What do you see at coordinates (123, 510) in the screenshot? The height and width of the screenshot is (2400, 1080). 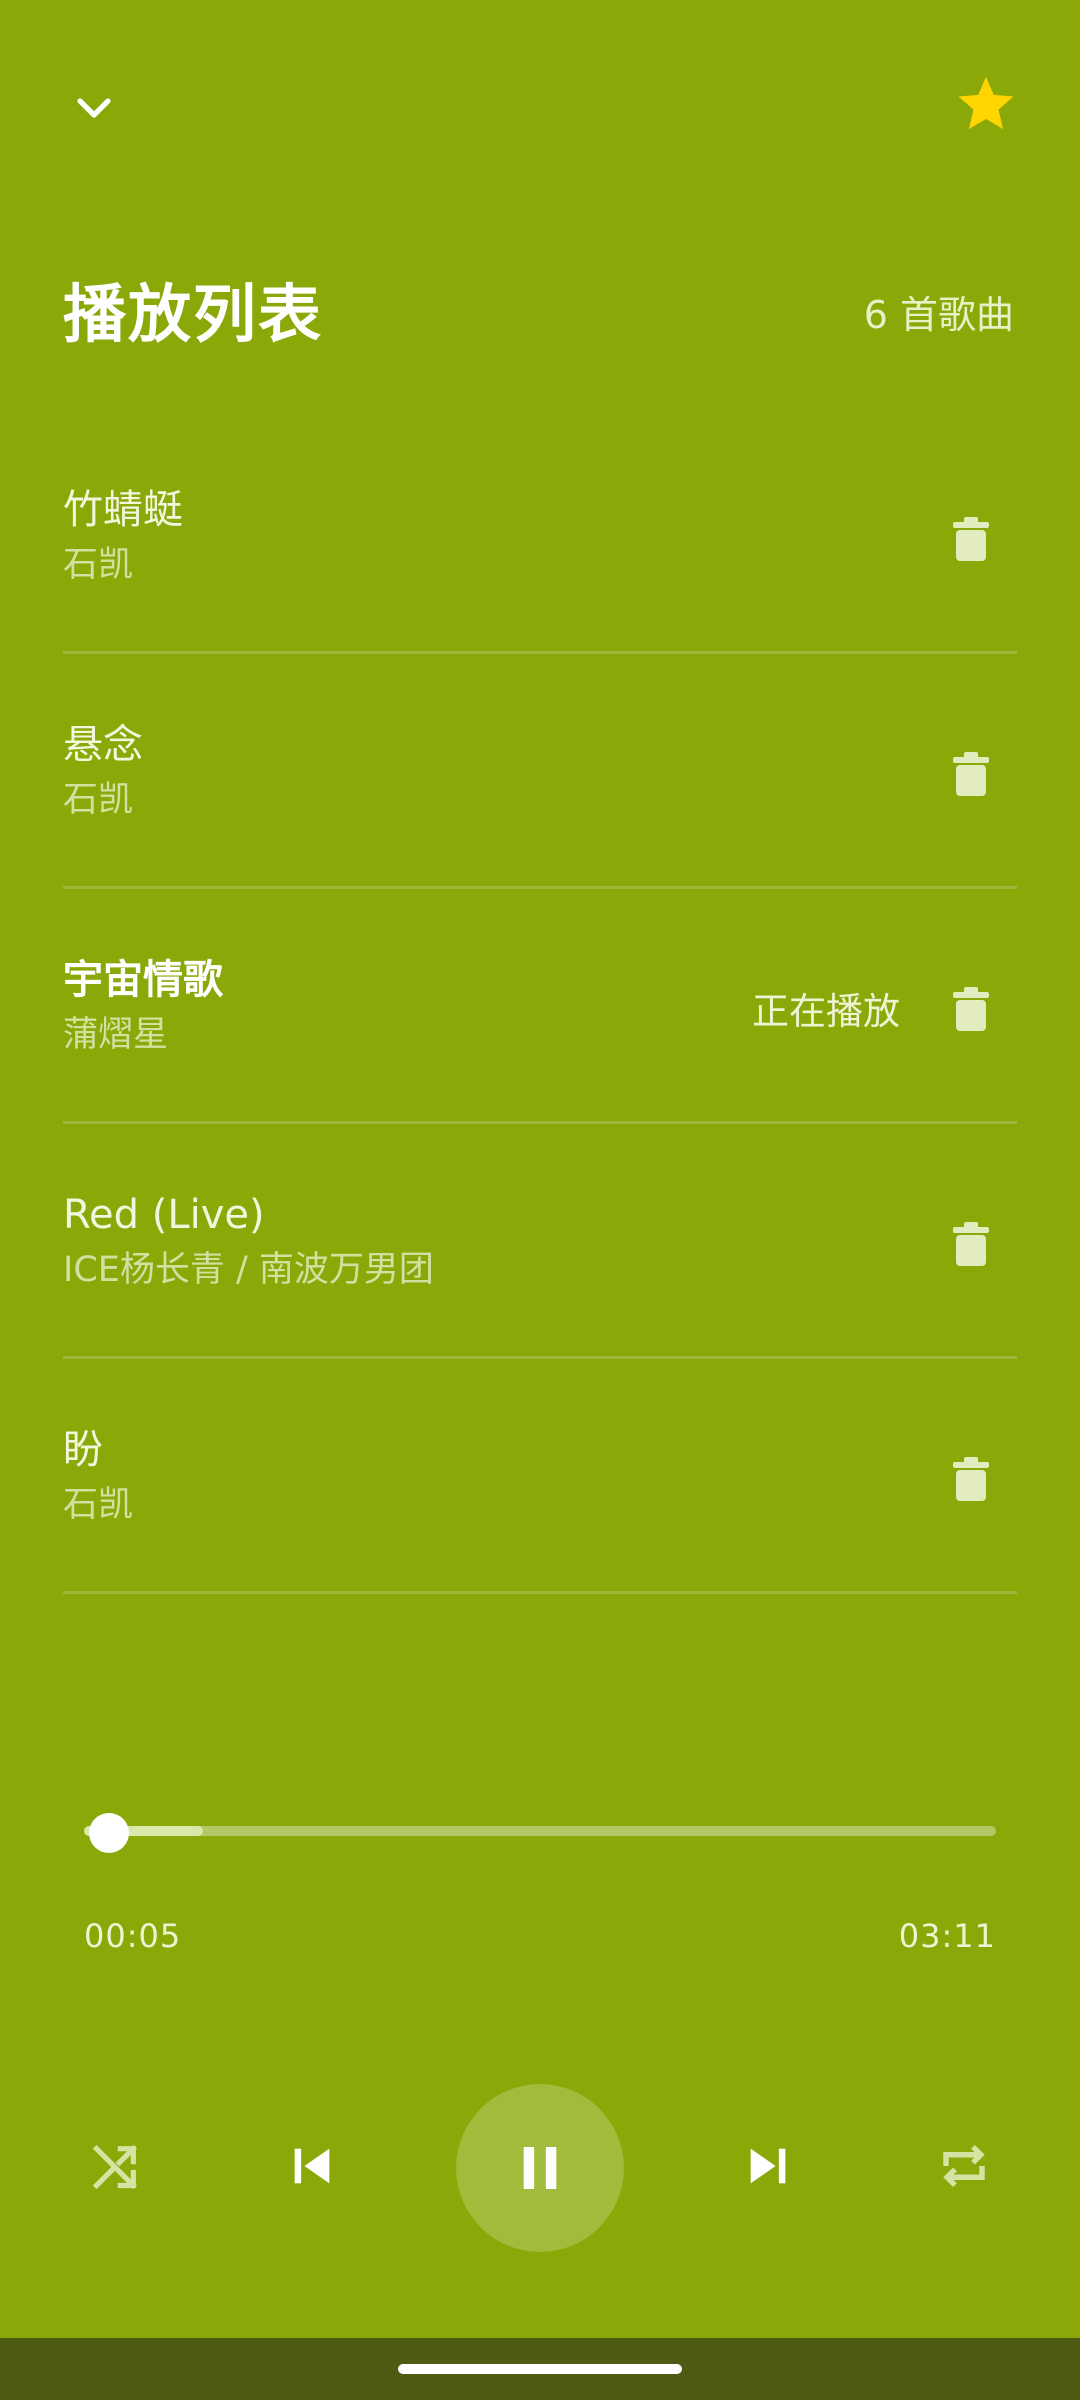 I see `song-title: 竹蜻蜓` at bounding box center [123, 510].